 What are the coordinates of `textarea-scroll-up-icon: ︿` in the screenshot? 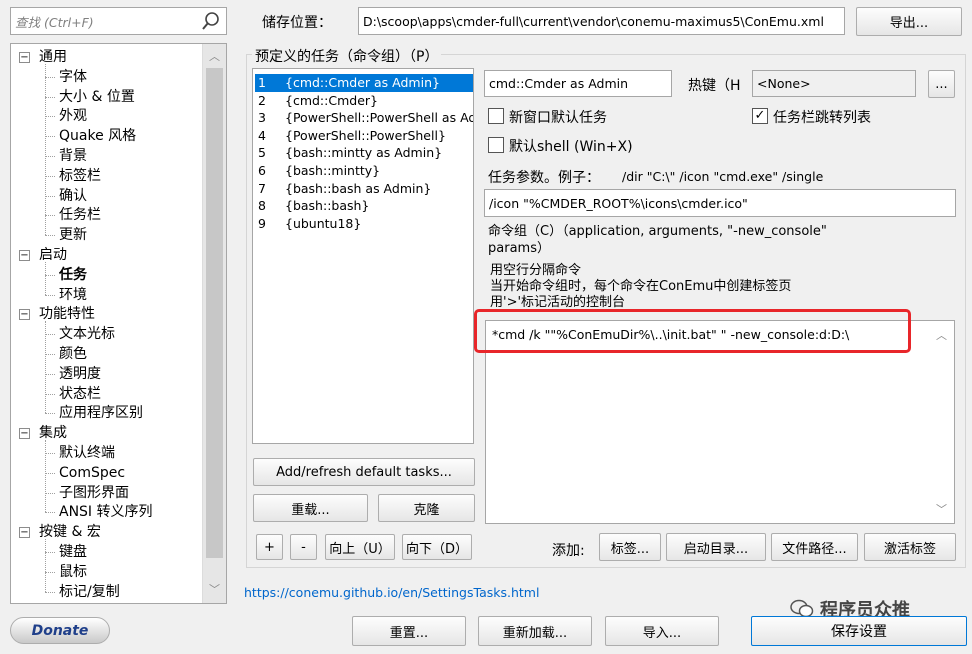 It's located at (941, 335).